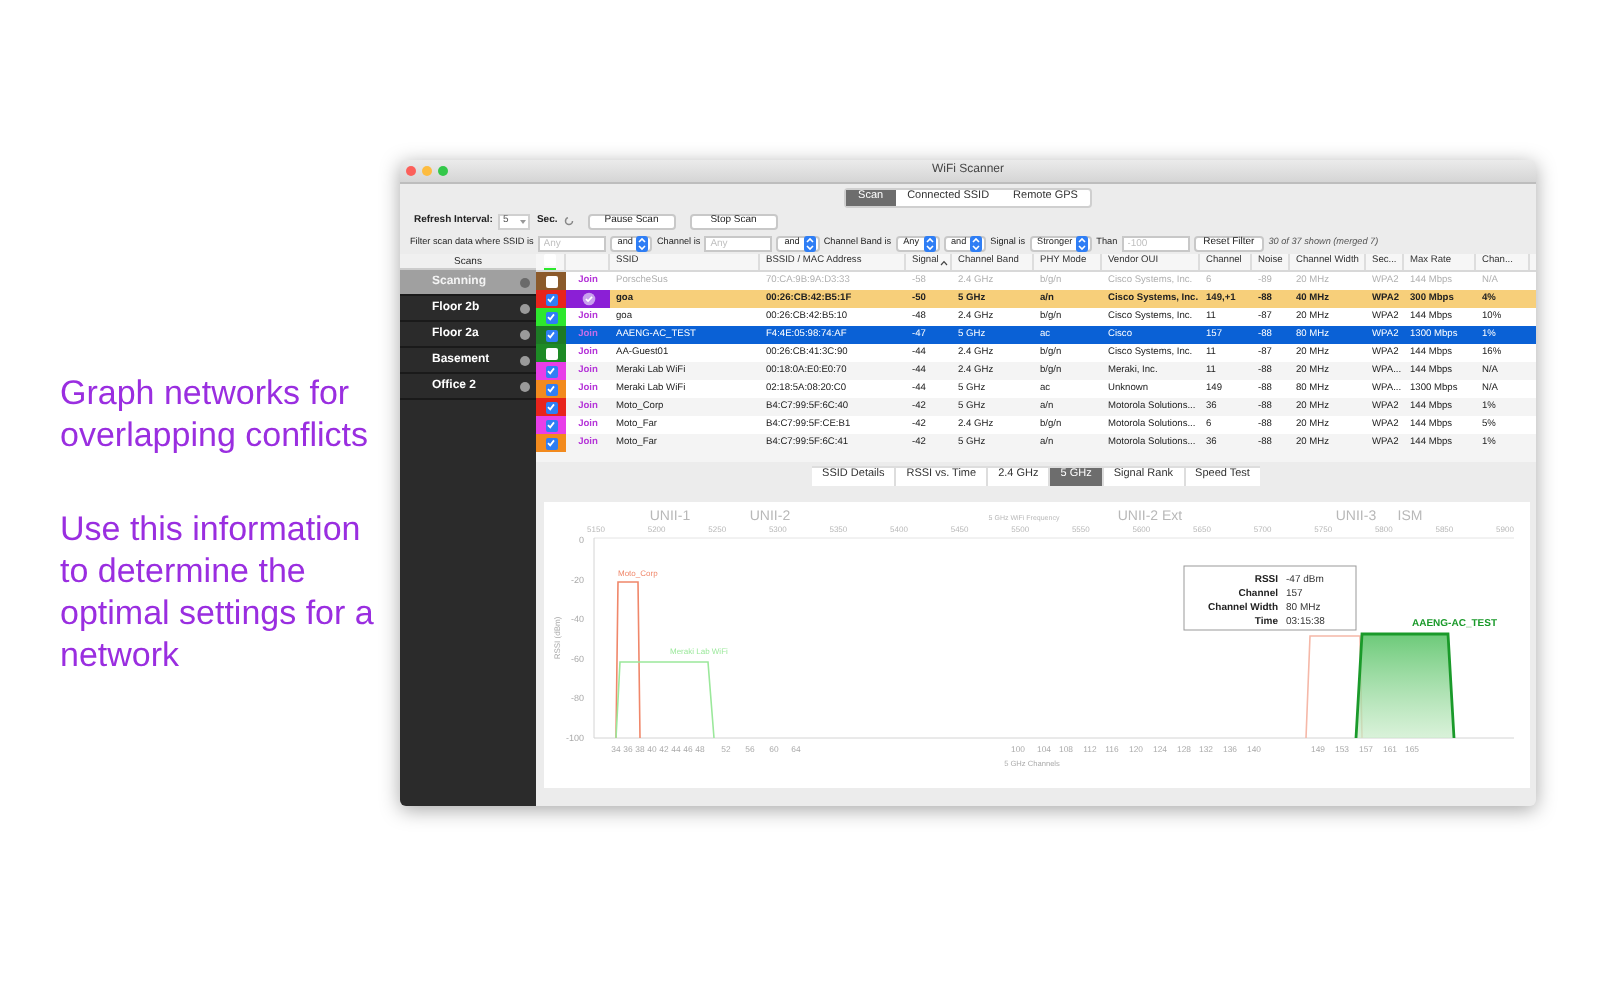 The image size is (1600, 1000). I want to click on close-button, so click(411, 171).